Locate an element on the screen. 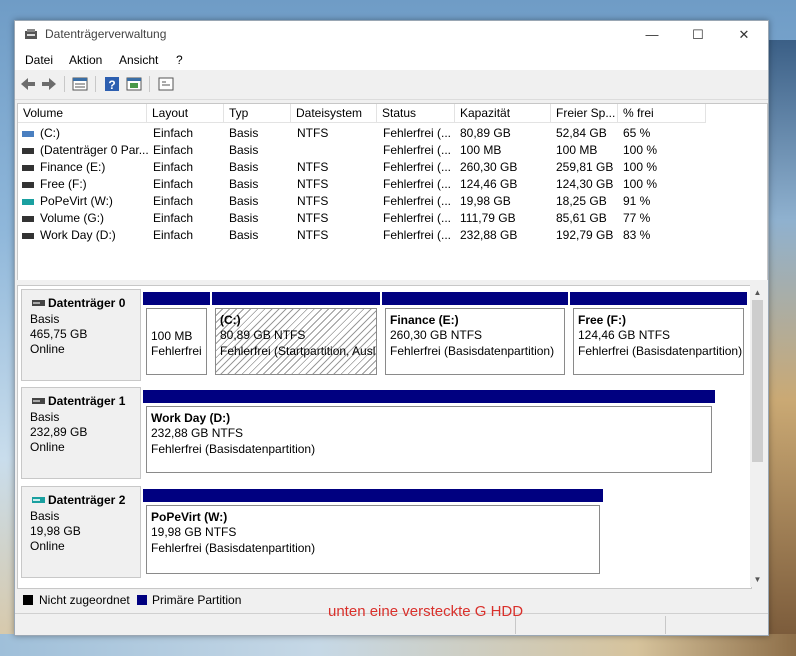 This screenshot has height=656, width=796. disk-0-label: Datenträger 0 Basis 465,75 GB Online is located at coordinates (81, 335).